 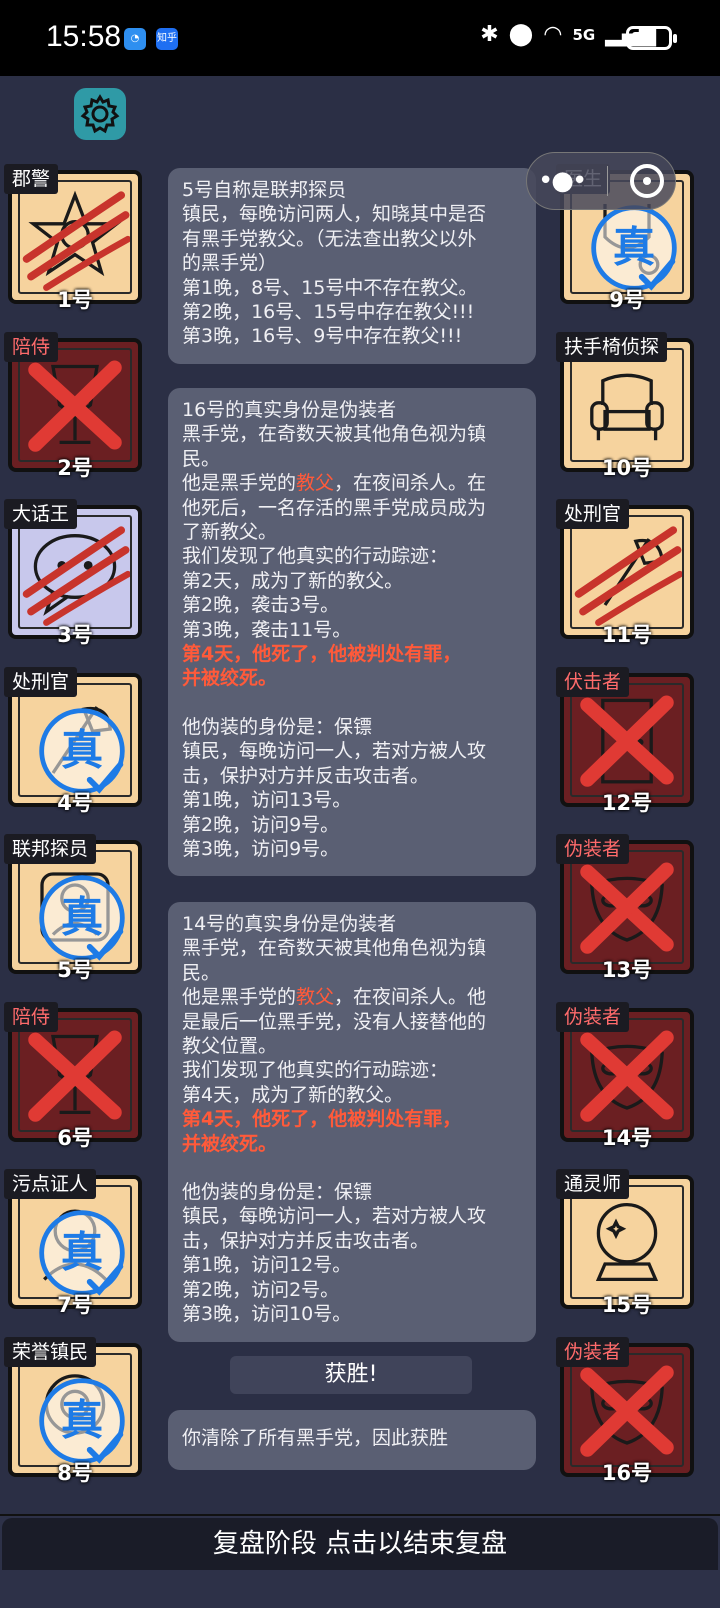 What do you see at coordinates (601, 181) in the screenshot?
I see `miniprogram-capsule: •●•` at bounding box center [601, 181].